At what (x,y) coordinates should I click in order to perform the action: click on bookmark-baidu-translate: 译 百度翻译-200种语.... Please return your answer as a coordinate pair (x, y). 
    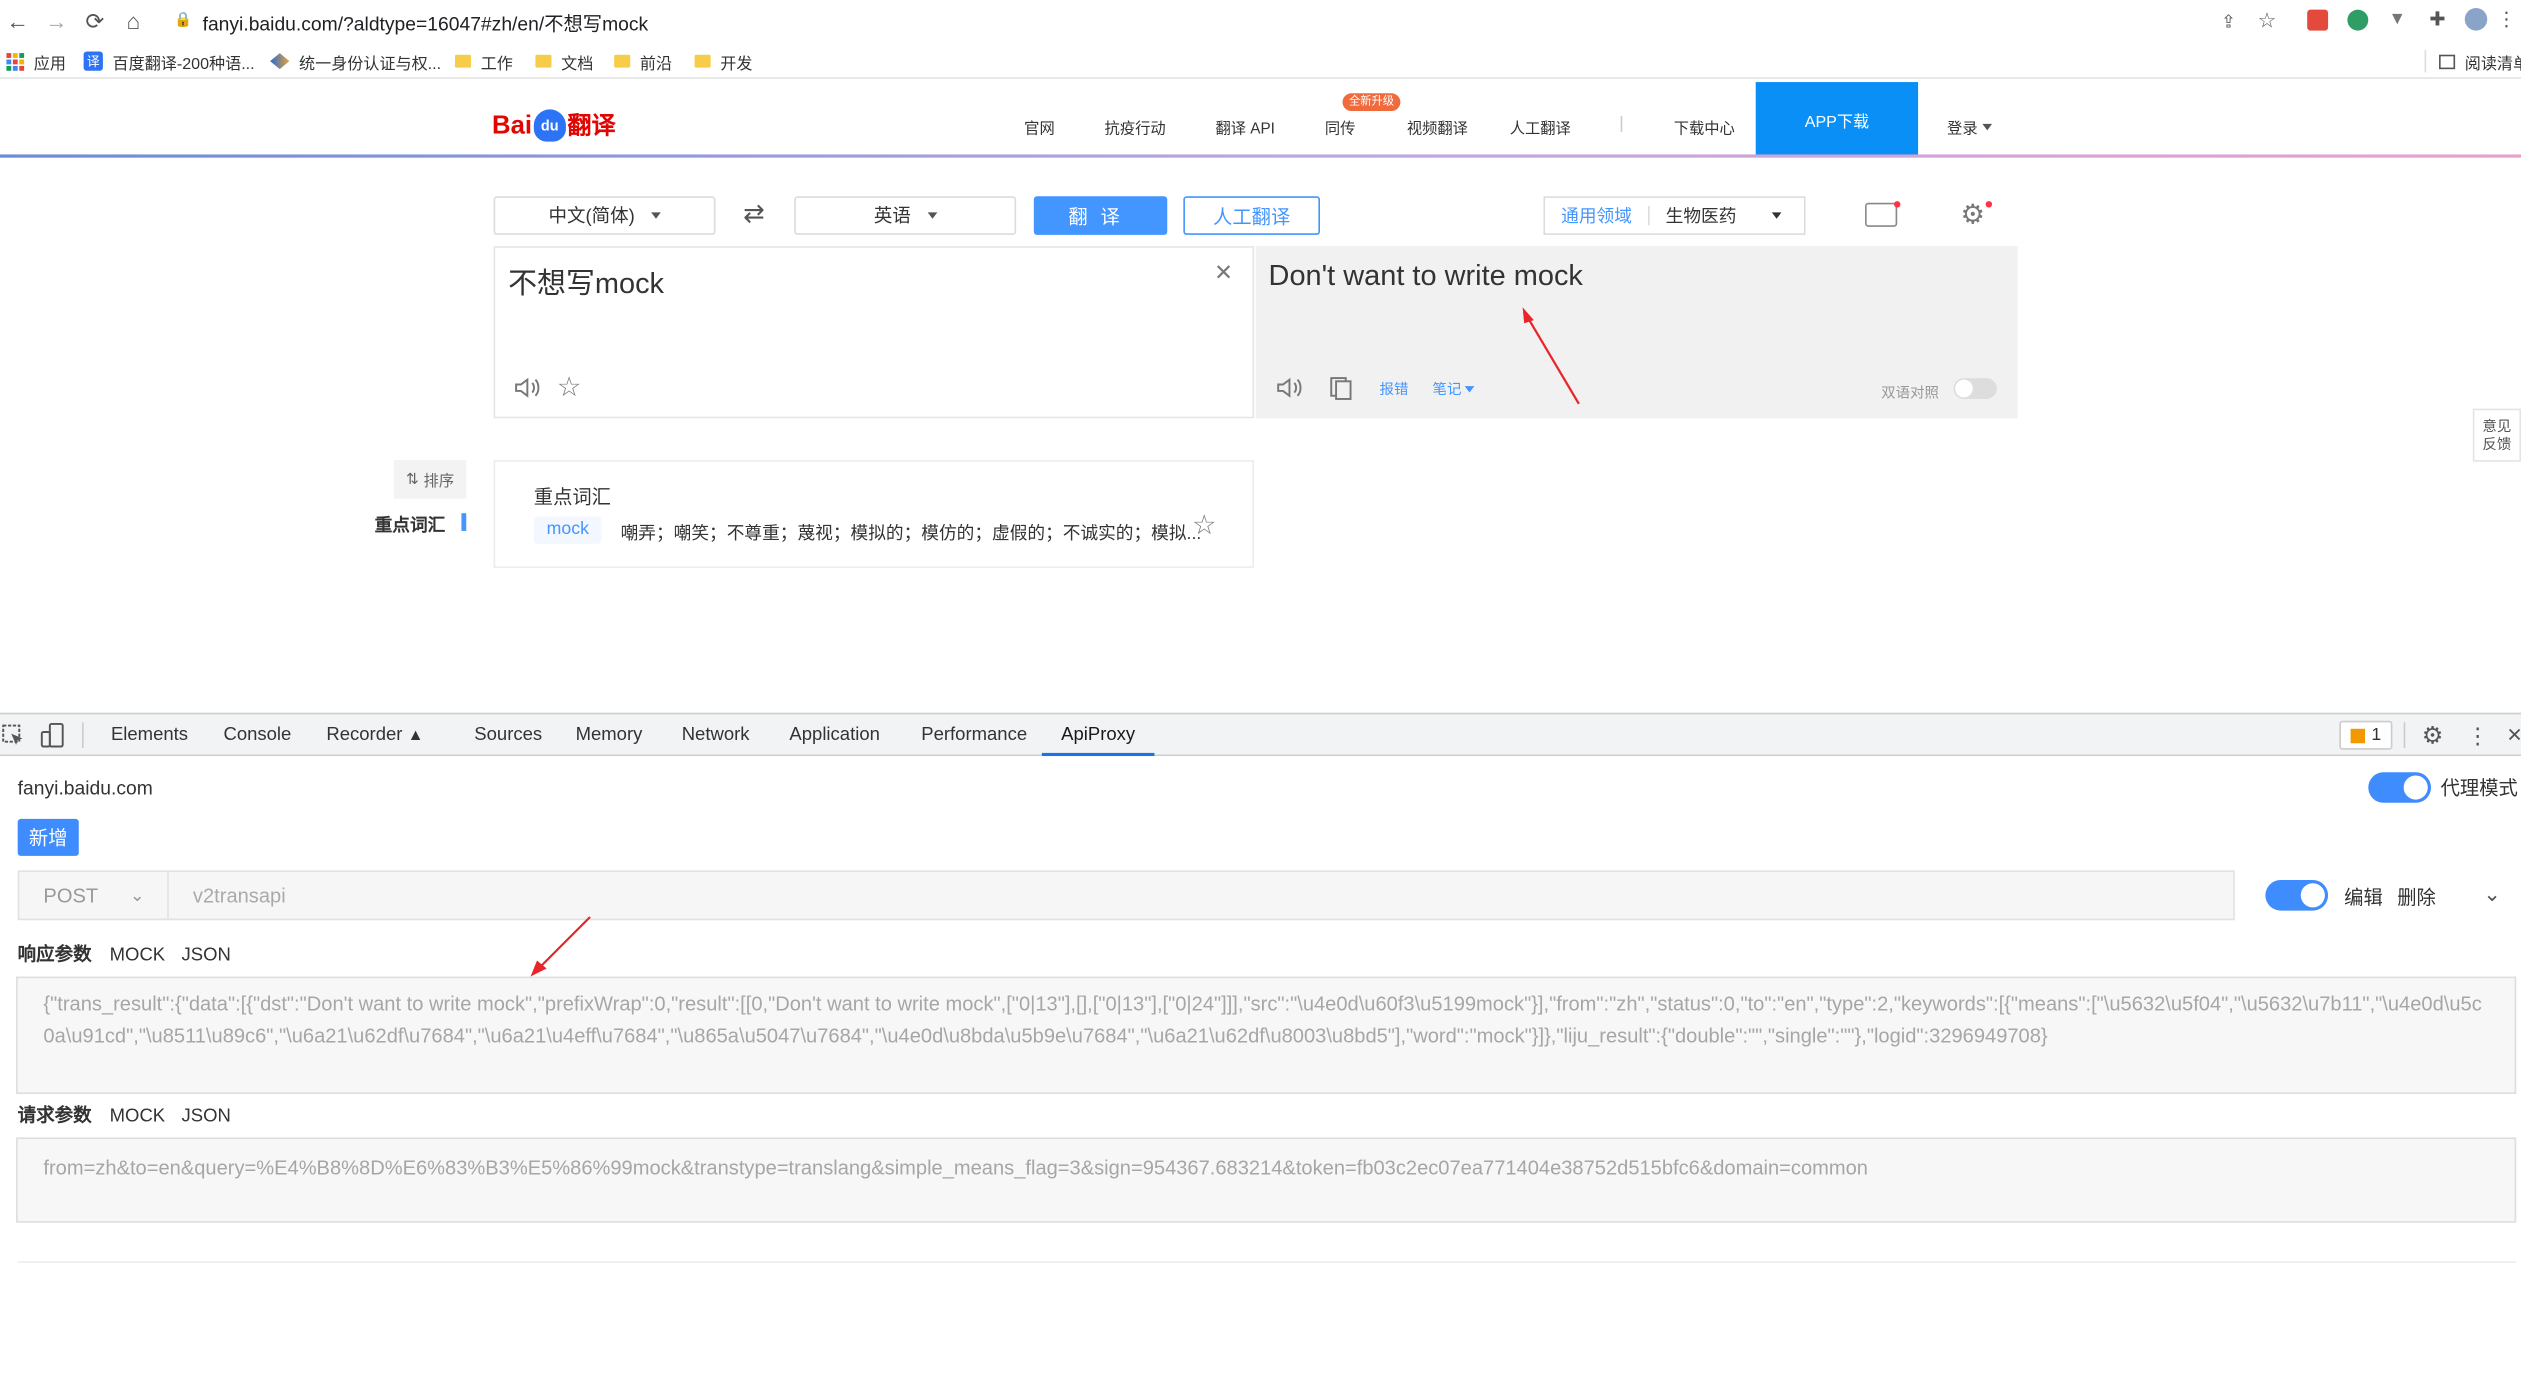
    Looking at the image, I should click on (169, 61).